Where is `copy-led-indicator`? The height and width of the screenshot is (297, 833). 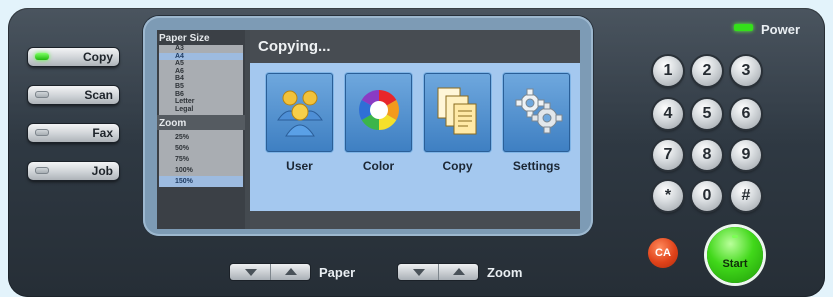 copy-led-indicator is located at coordinates (42, 56).